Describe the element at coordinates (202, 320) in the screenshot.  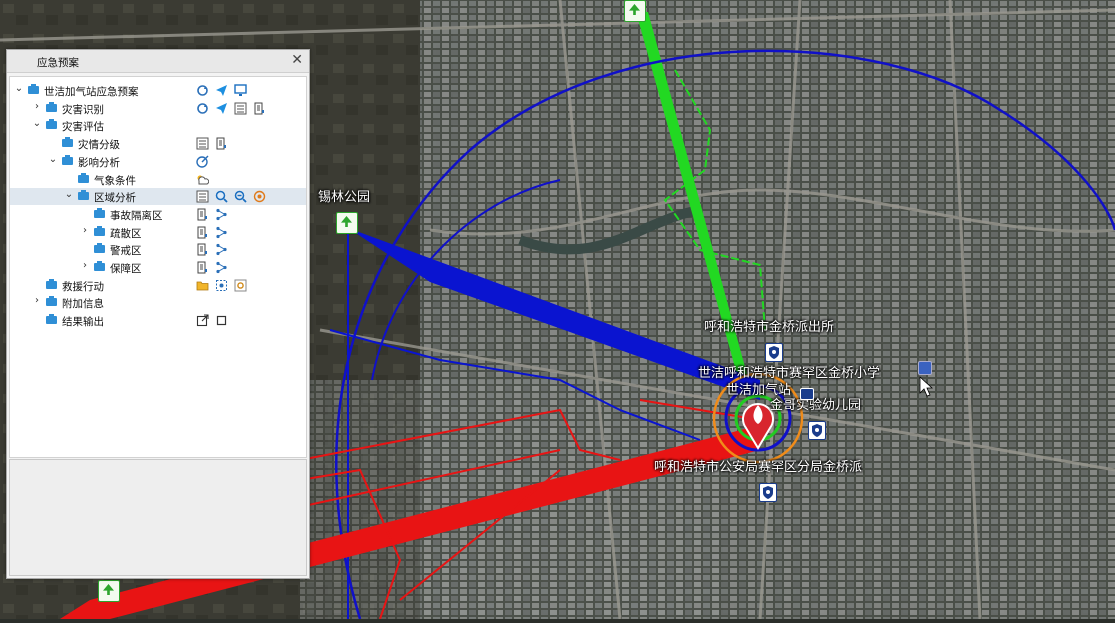
I see `export-icon` at that location.